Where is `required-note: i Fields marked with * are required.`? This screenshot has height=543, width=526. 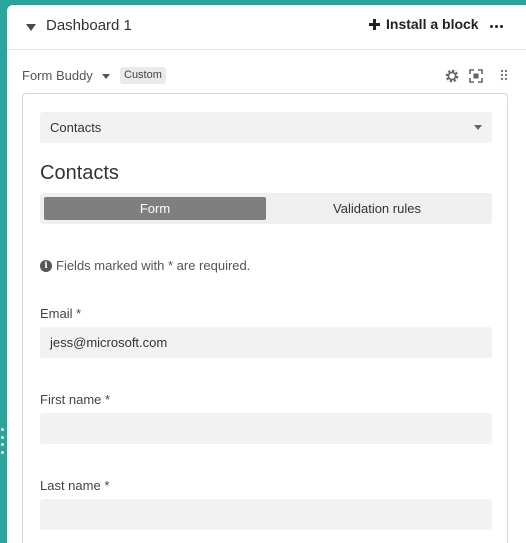
required-note: i Fields marked with * are required. is located at coordinates (145, 265).